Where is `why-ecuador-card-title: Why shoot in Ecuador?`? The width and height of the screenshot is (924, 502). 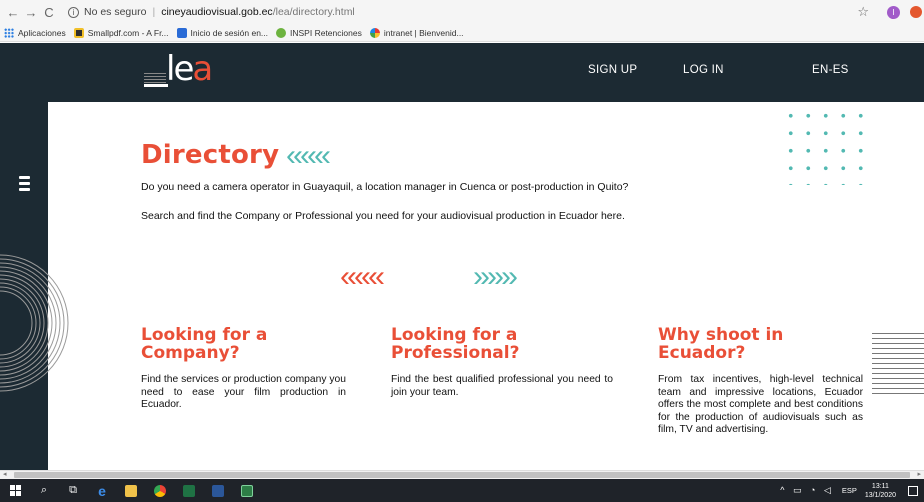 why-ecuador-card-title: Why shoot in Ecuador? is located at coordinates (760, 344).